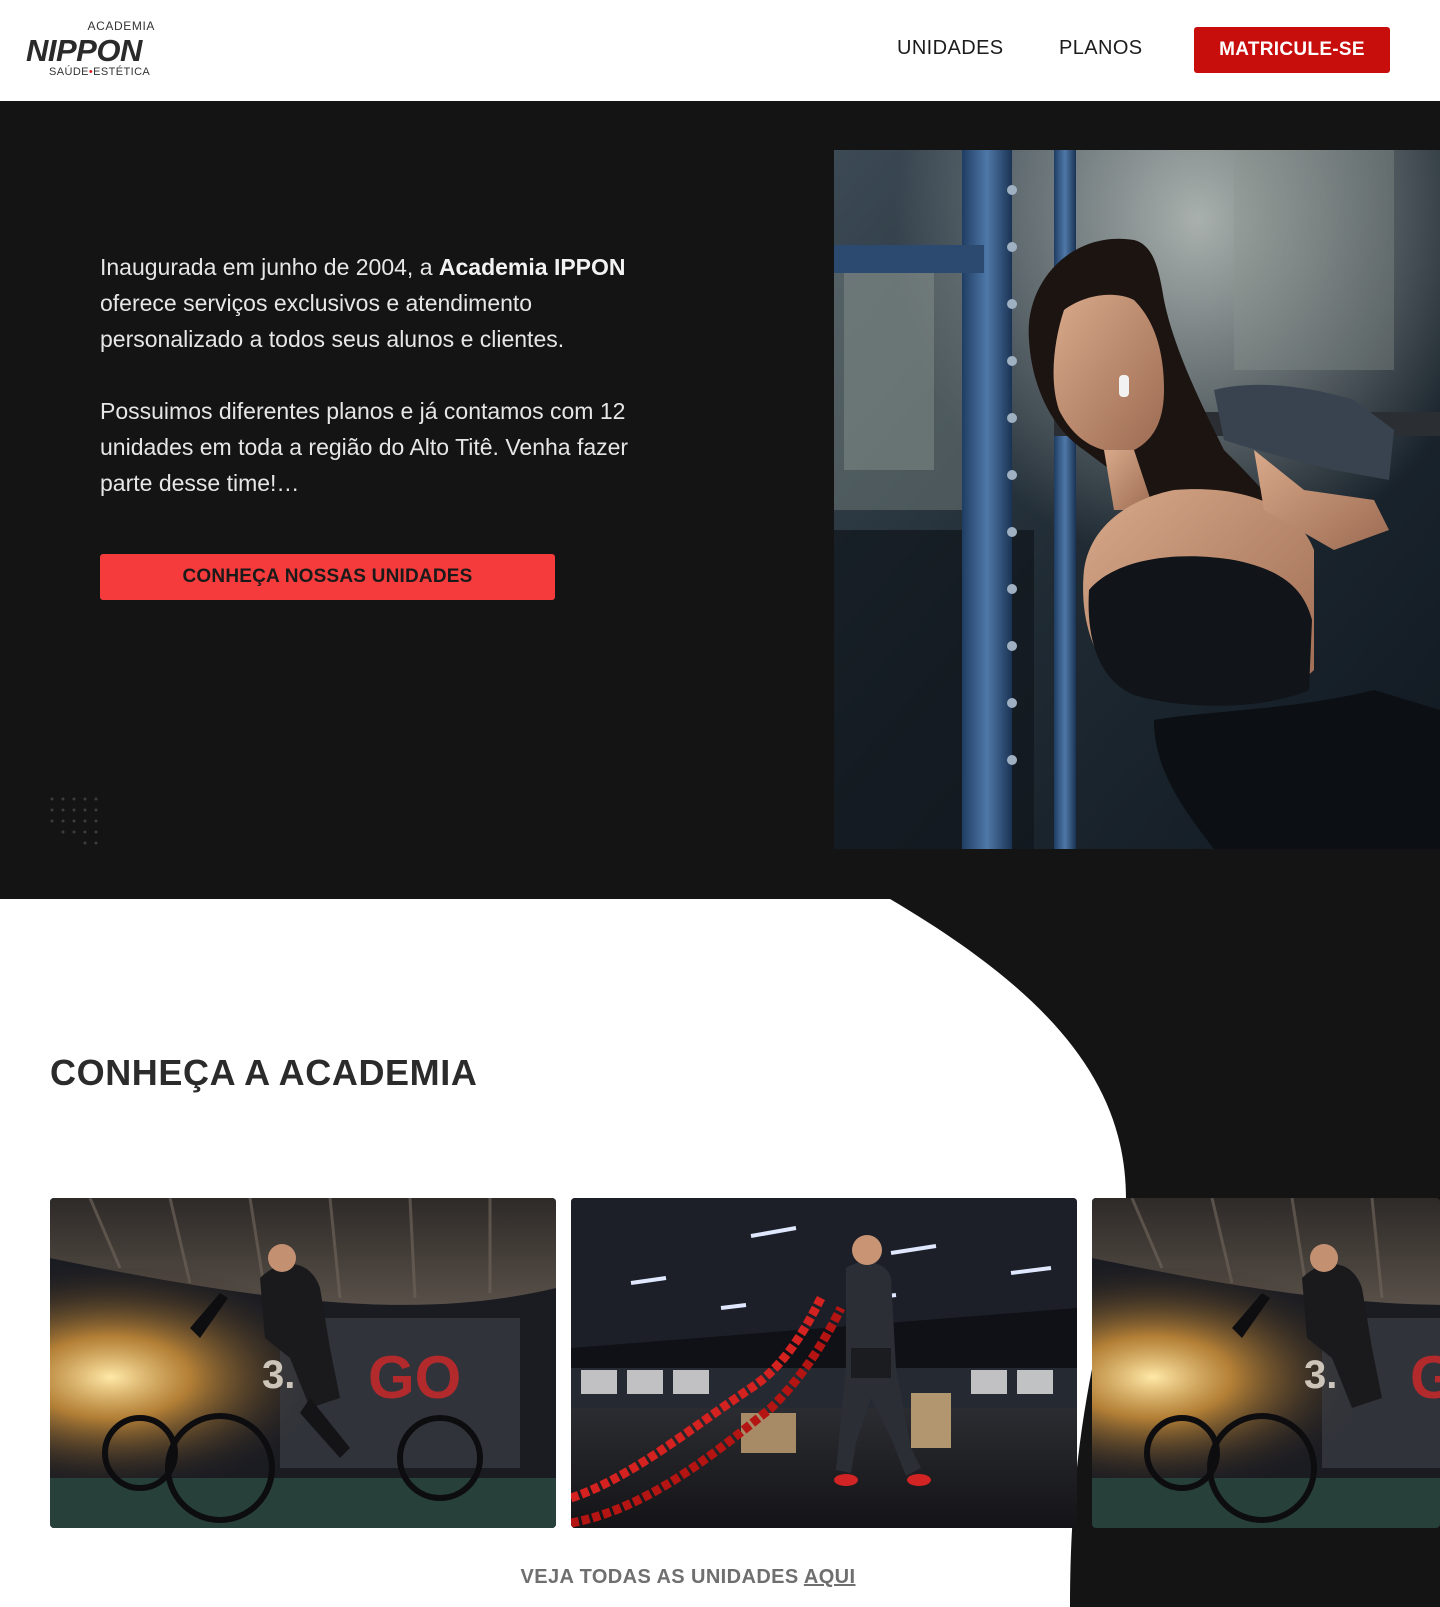  I want to click on logo-top-text: ACADEMIA, so click(121, 26).